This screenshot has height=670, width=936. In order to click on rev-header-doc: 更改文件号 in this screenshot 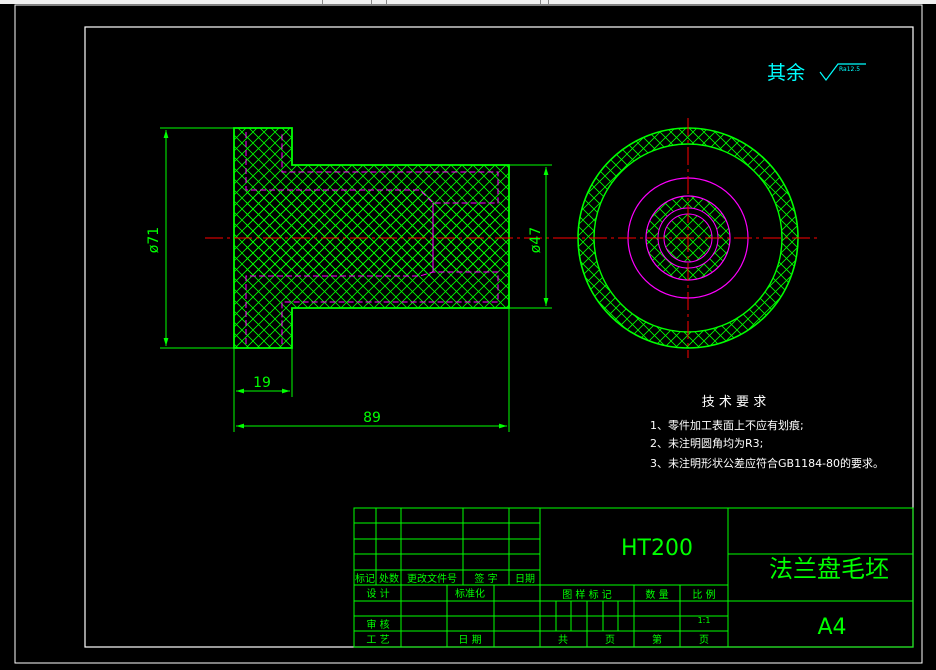, I will do `click(432, 578)`.